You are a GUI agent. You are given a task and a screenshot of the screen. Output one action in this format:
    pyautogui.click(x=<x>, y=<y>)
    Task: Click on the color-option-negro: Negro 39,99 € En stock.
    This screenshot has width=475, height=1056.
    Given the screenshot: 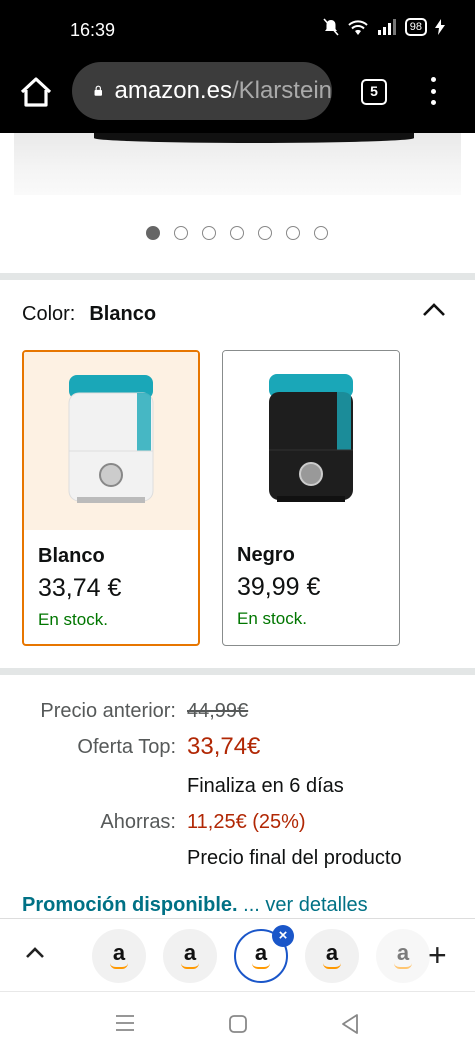 What is the action you would take?
    pyautogui.click(x=311, y=498)
    